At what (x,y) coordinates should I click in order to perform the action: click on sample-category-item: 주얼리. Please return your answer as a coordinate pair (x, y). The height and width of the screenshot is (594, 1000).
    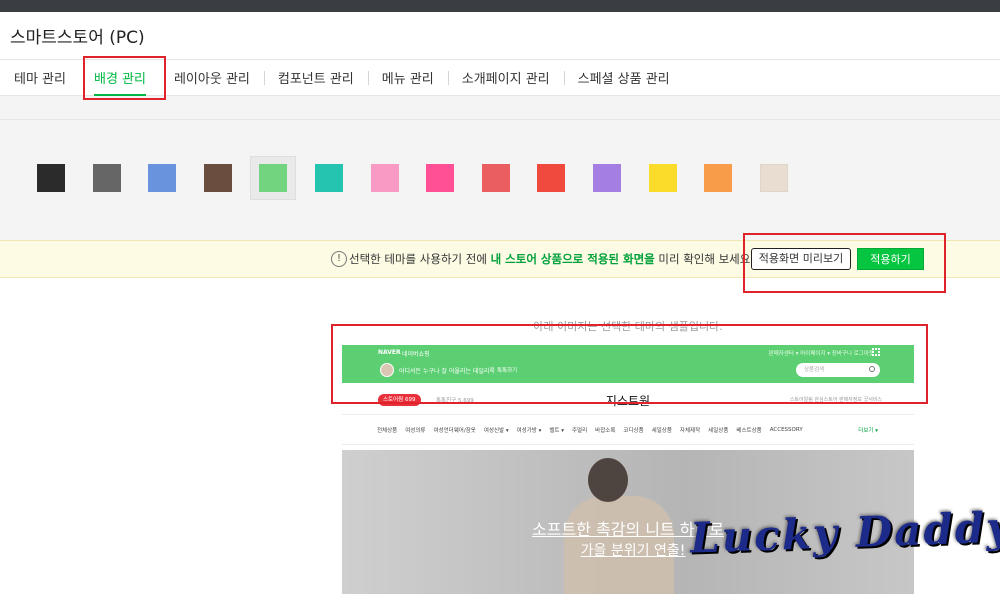
    Looking at the image, I should click on (579, 430).